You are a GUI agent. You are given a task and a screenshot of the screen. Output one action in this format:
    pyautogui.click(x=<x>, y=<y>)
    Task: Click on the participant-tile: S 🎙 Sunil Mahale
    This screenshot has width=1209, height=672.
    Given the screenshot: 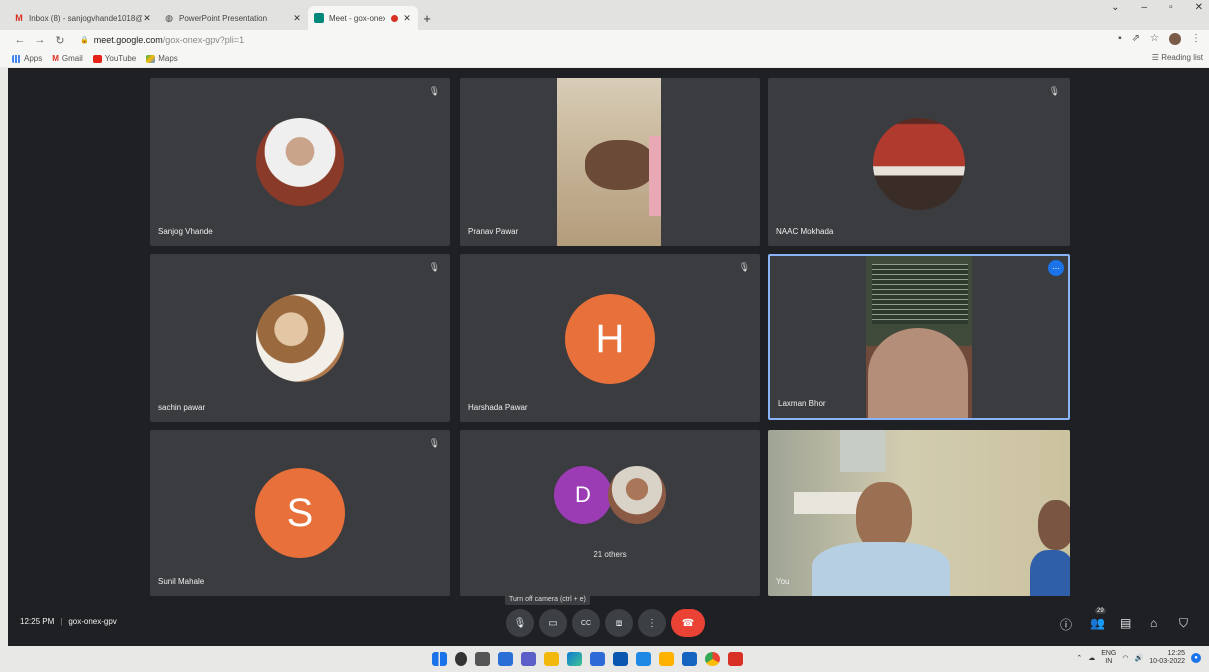 What is the action you would take?
    pyautogui.click(x=300, y=513)
    